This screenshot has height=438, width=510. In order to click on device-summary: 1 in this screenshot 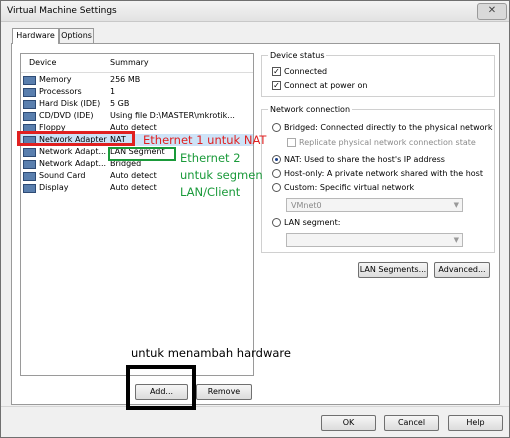, I will do `click(113, 91)`.